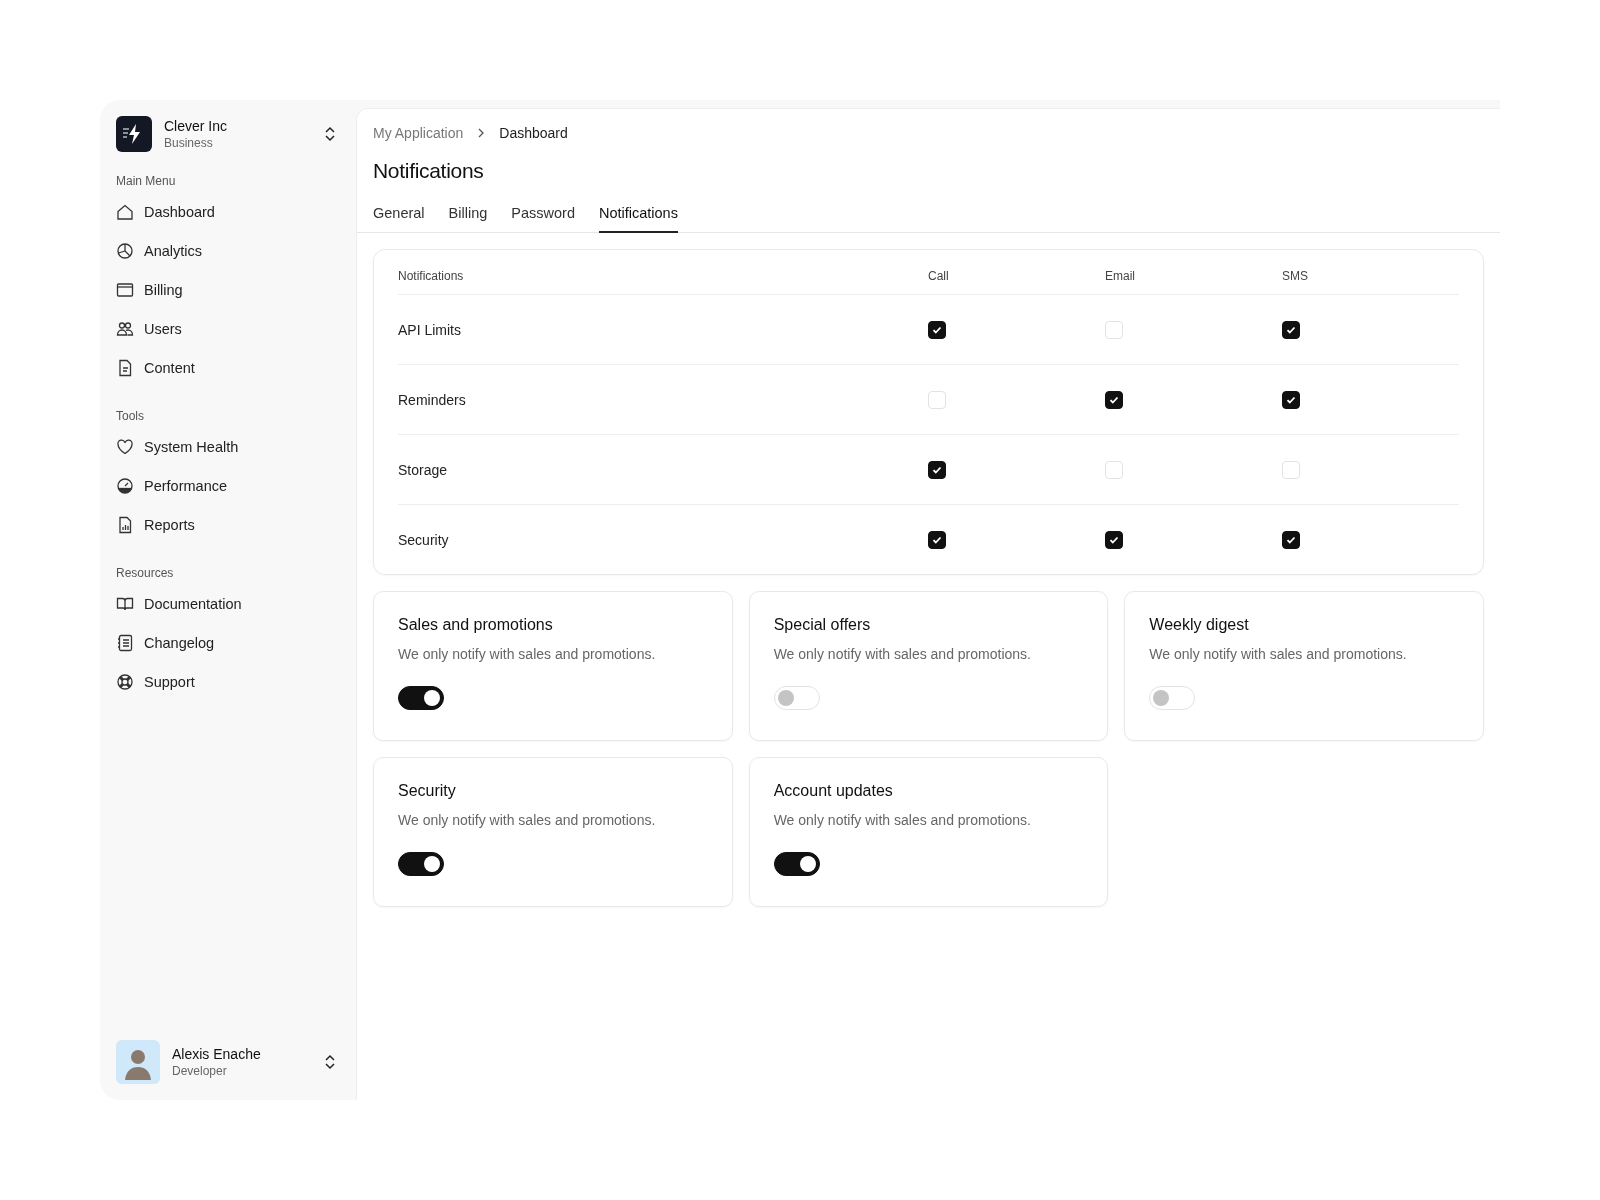 The image size is (1600, 1200). I want to click on home-icon, so click(125, 211).